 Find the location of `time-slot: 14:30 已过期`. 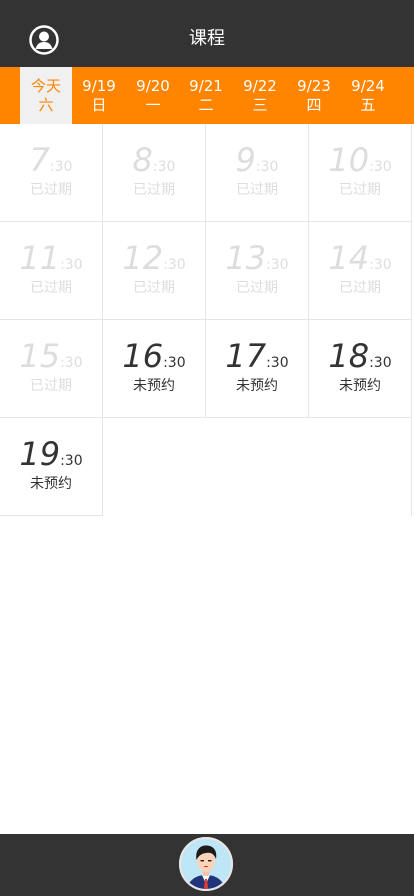

time-slot: 14:30 已过期 is located at coordinates (360, 271).